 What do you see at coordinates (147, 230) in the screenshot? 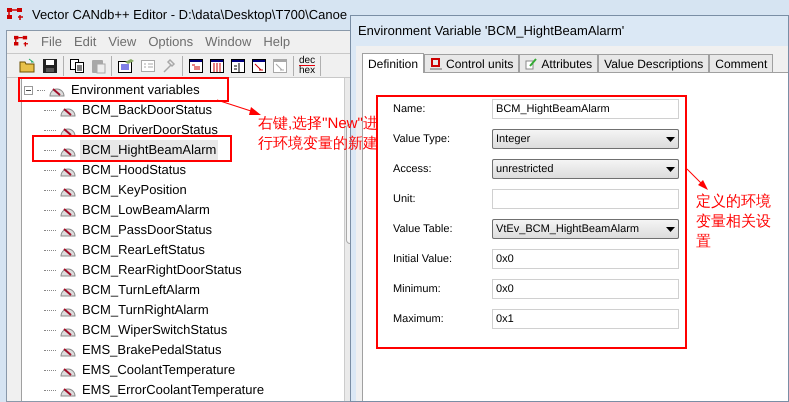
I see `tree-item: BCM_PassDoorStatus` at bounding box center [147, 230].